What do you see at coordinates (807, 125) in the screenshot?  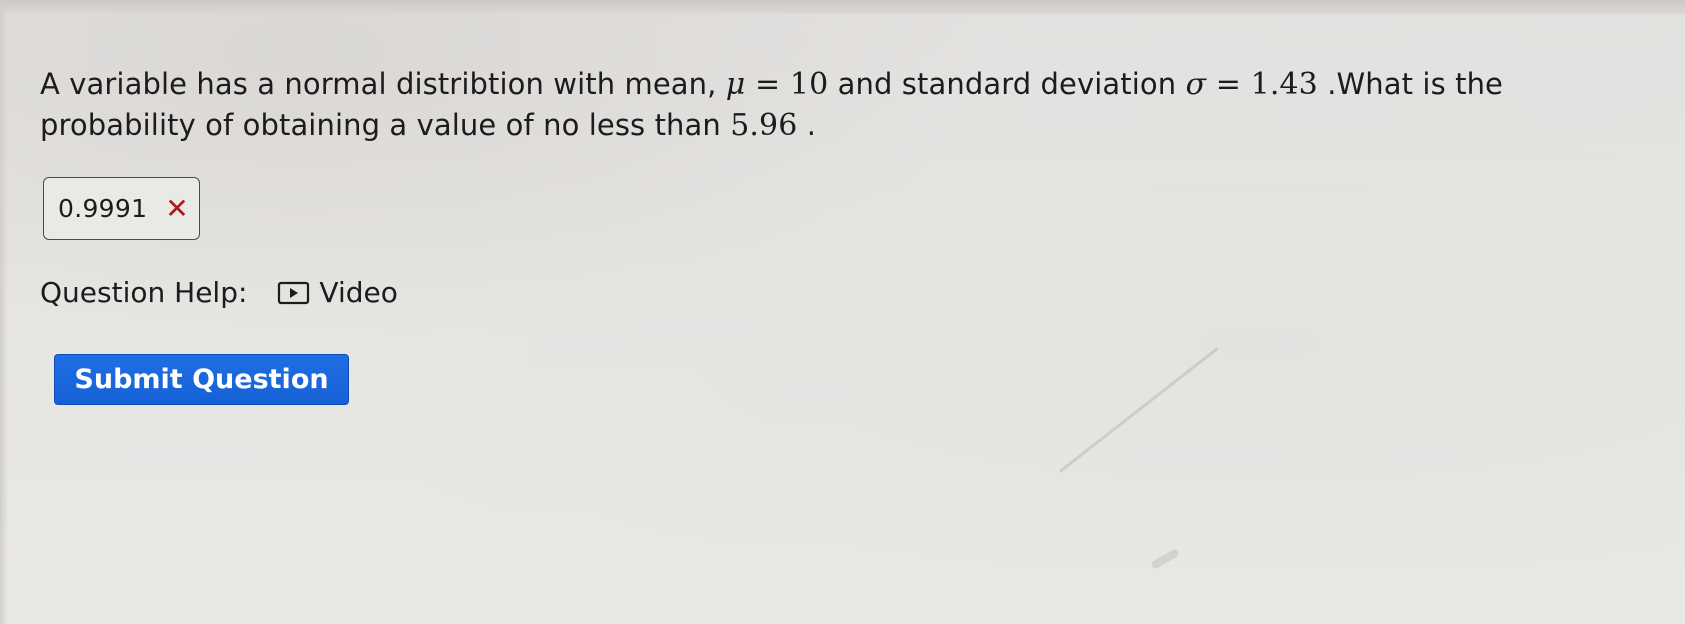 I see `question-end: .` at bounding box center [807, 125].